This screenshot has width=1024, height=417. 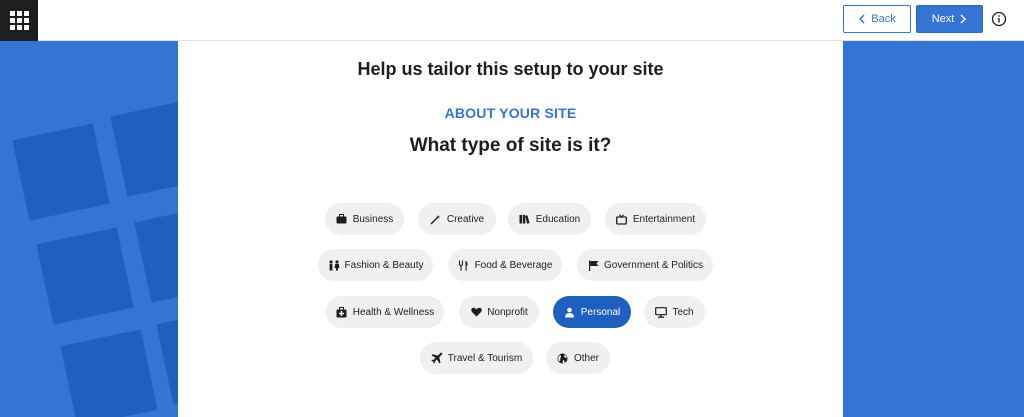 What do you see at coordinates (342, 219) in the screenshot?
I see `briefcase-icon` at bounding box center [342, 219].